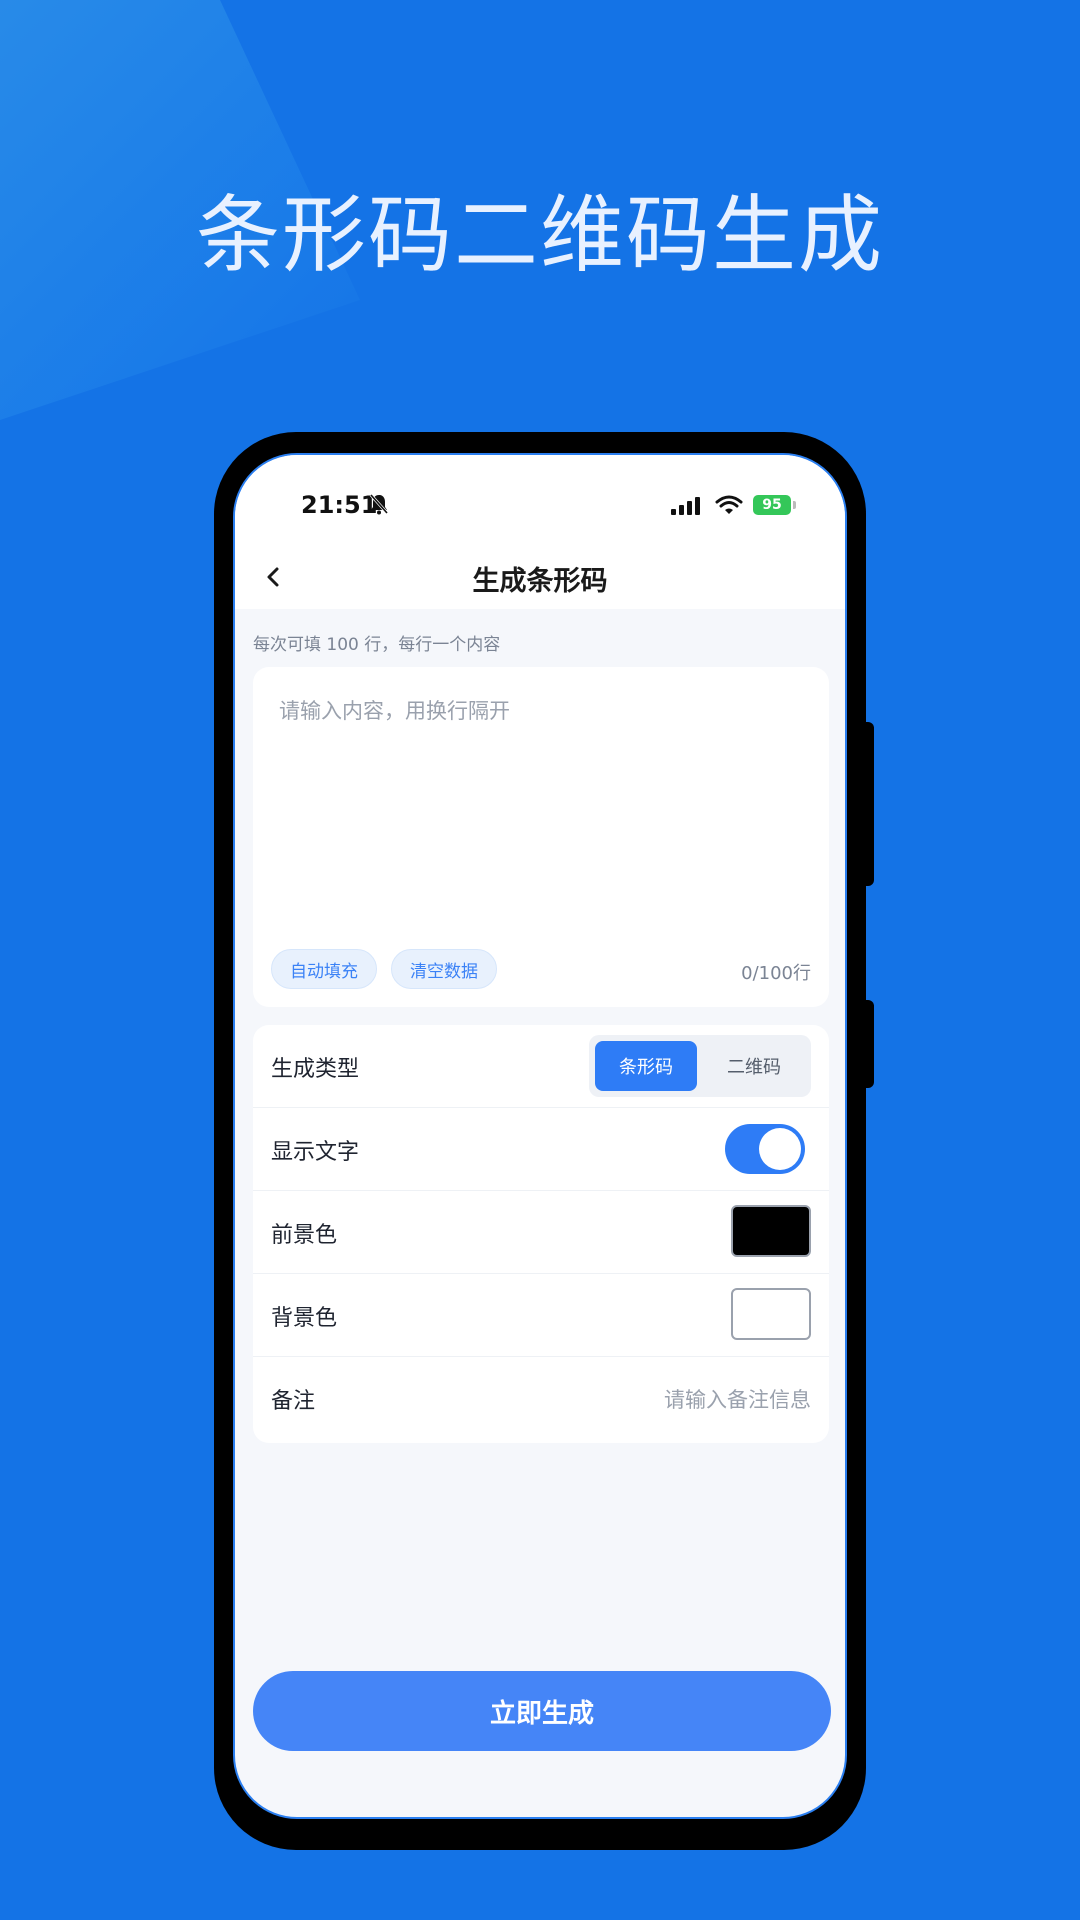 The width and height of the screenshot is (1080, 1920). Describe the element at coordinates (771, 1231) in the screenshot. I see `foreground-color-swatch` at that location.